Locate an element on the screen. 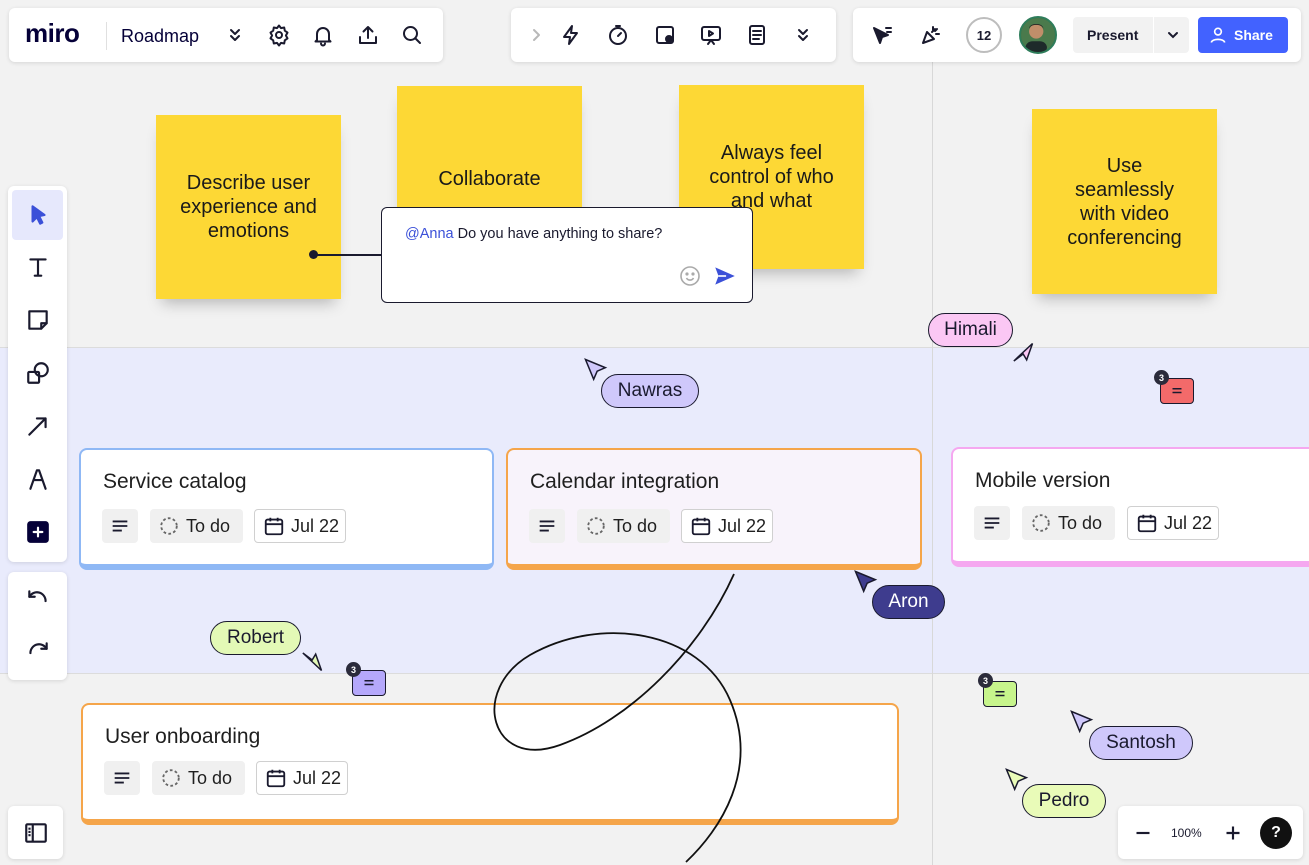 This screenshot has height=865, width=1309. sticky-text: Collaborate is located at coordinates (489, 179).